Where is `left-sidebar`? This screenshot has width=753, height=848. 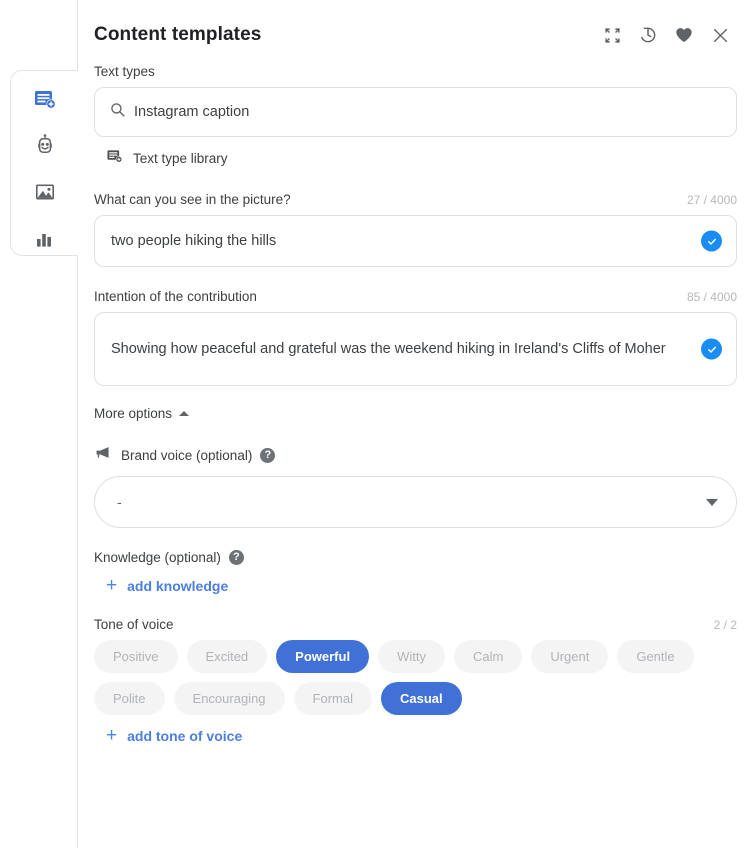 left-sidebar is located at coordinates (39, 424).